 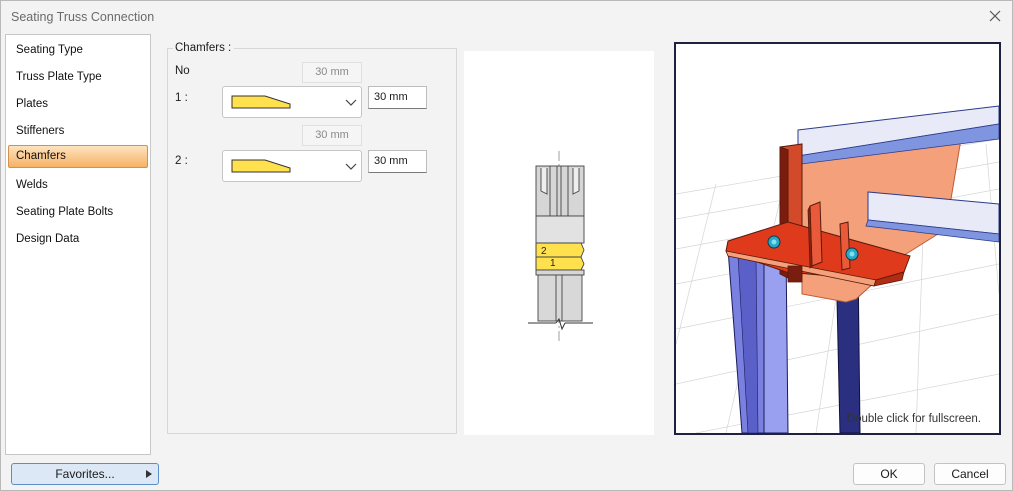 I want to click on sidebar-item-label: Truss Plate Type, so click(x=59, y=77).